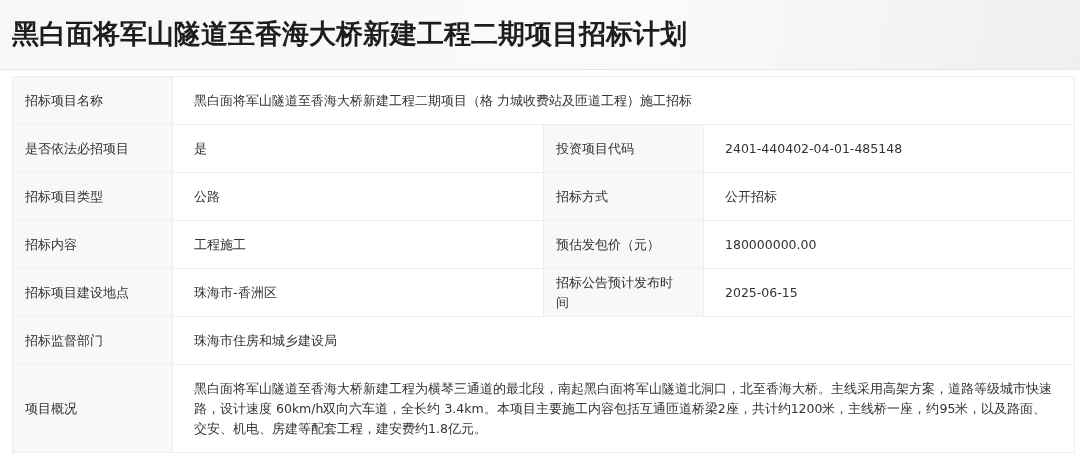 The height and width of the screenshot is (467, 1080). What do you see at coordinates (771, 244) in the screenshot?
I see `field-value: 180000000.00` at bounding box center [771, 244].